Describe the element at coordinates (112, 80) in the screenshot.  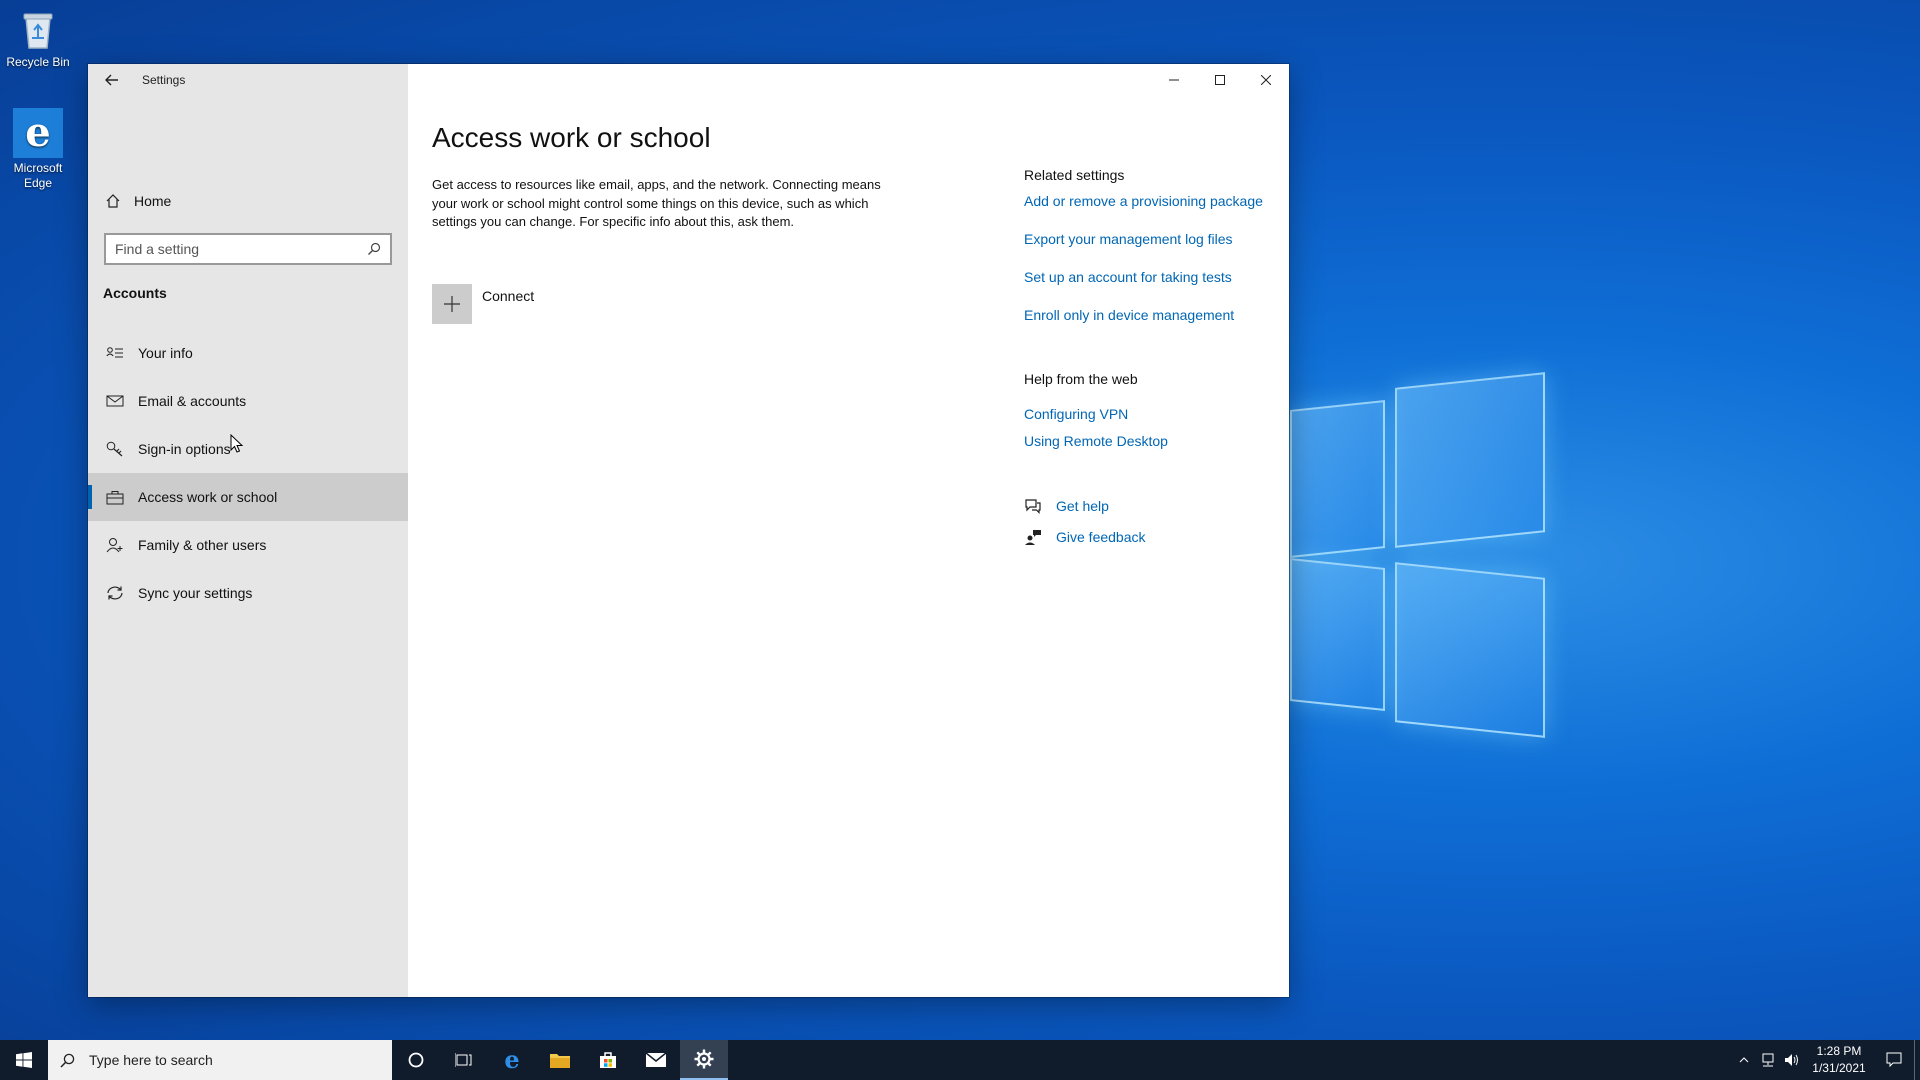
I see `back-button` at that location.